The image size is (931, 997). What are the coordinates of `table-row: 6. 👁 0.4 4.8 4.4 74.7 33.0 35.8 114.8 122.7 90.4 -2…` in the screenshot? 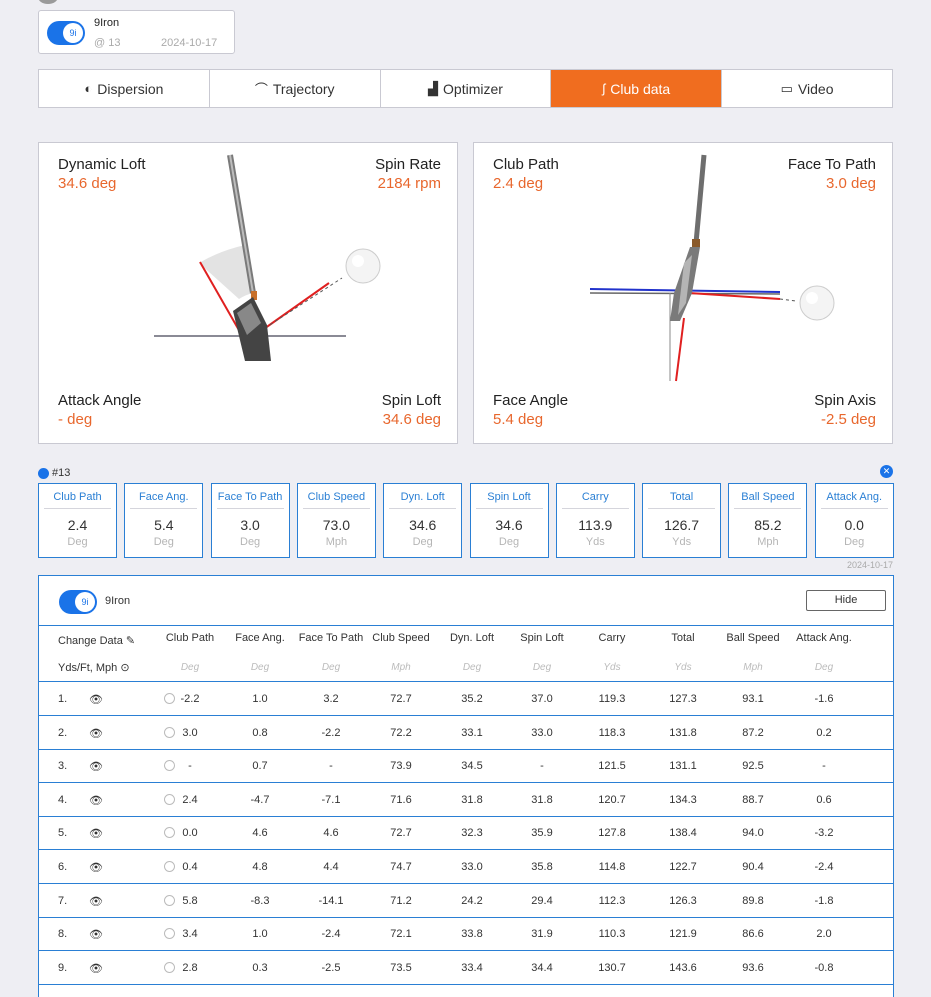 It's located at (466, 867).